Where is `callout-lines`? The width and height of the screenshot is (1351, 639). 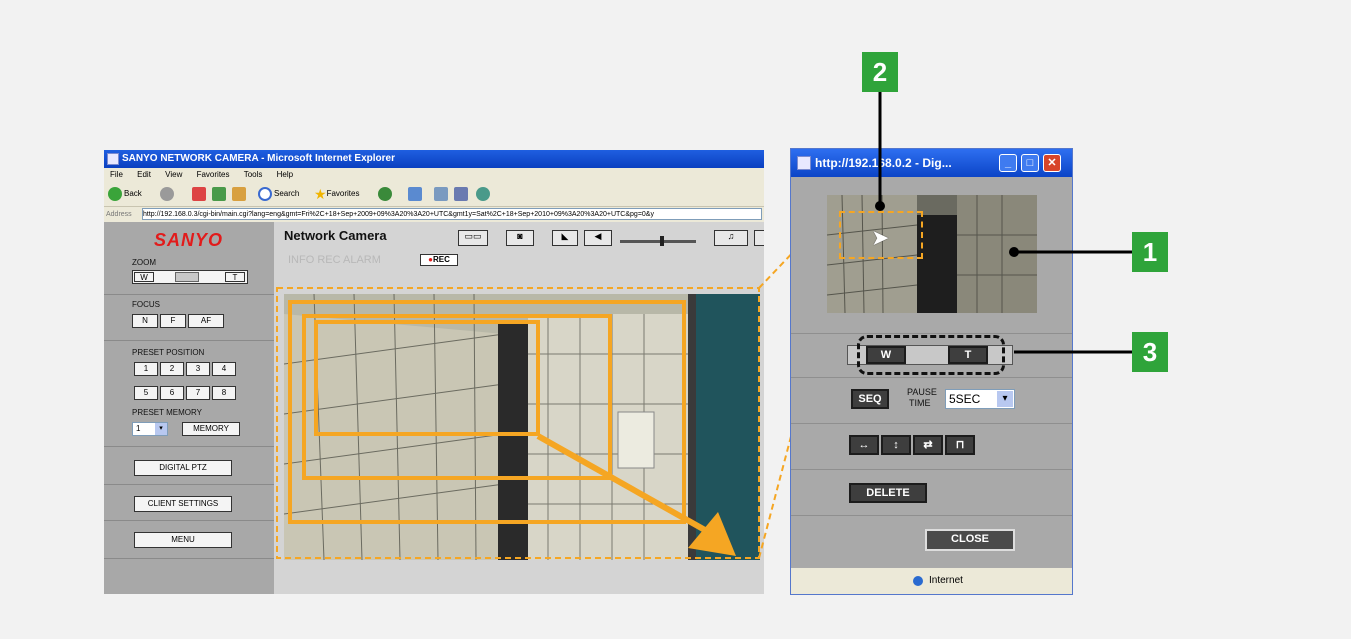
callout-lines is located at coordinates (1003, 223).